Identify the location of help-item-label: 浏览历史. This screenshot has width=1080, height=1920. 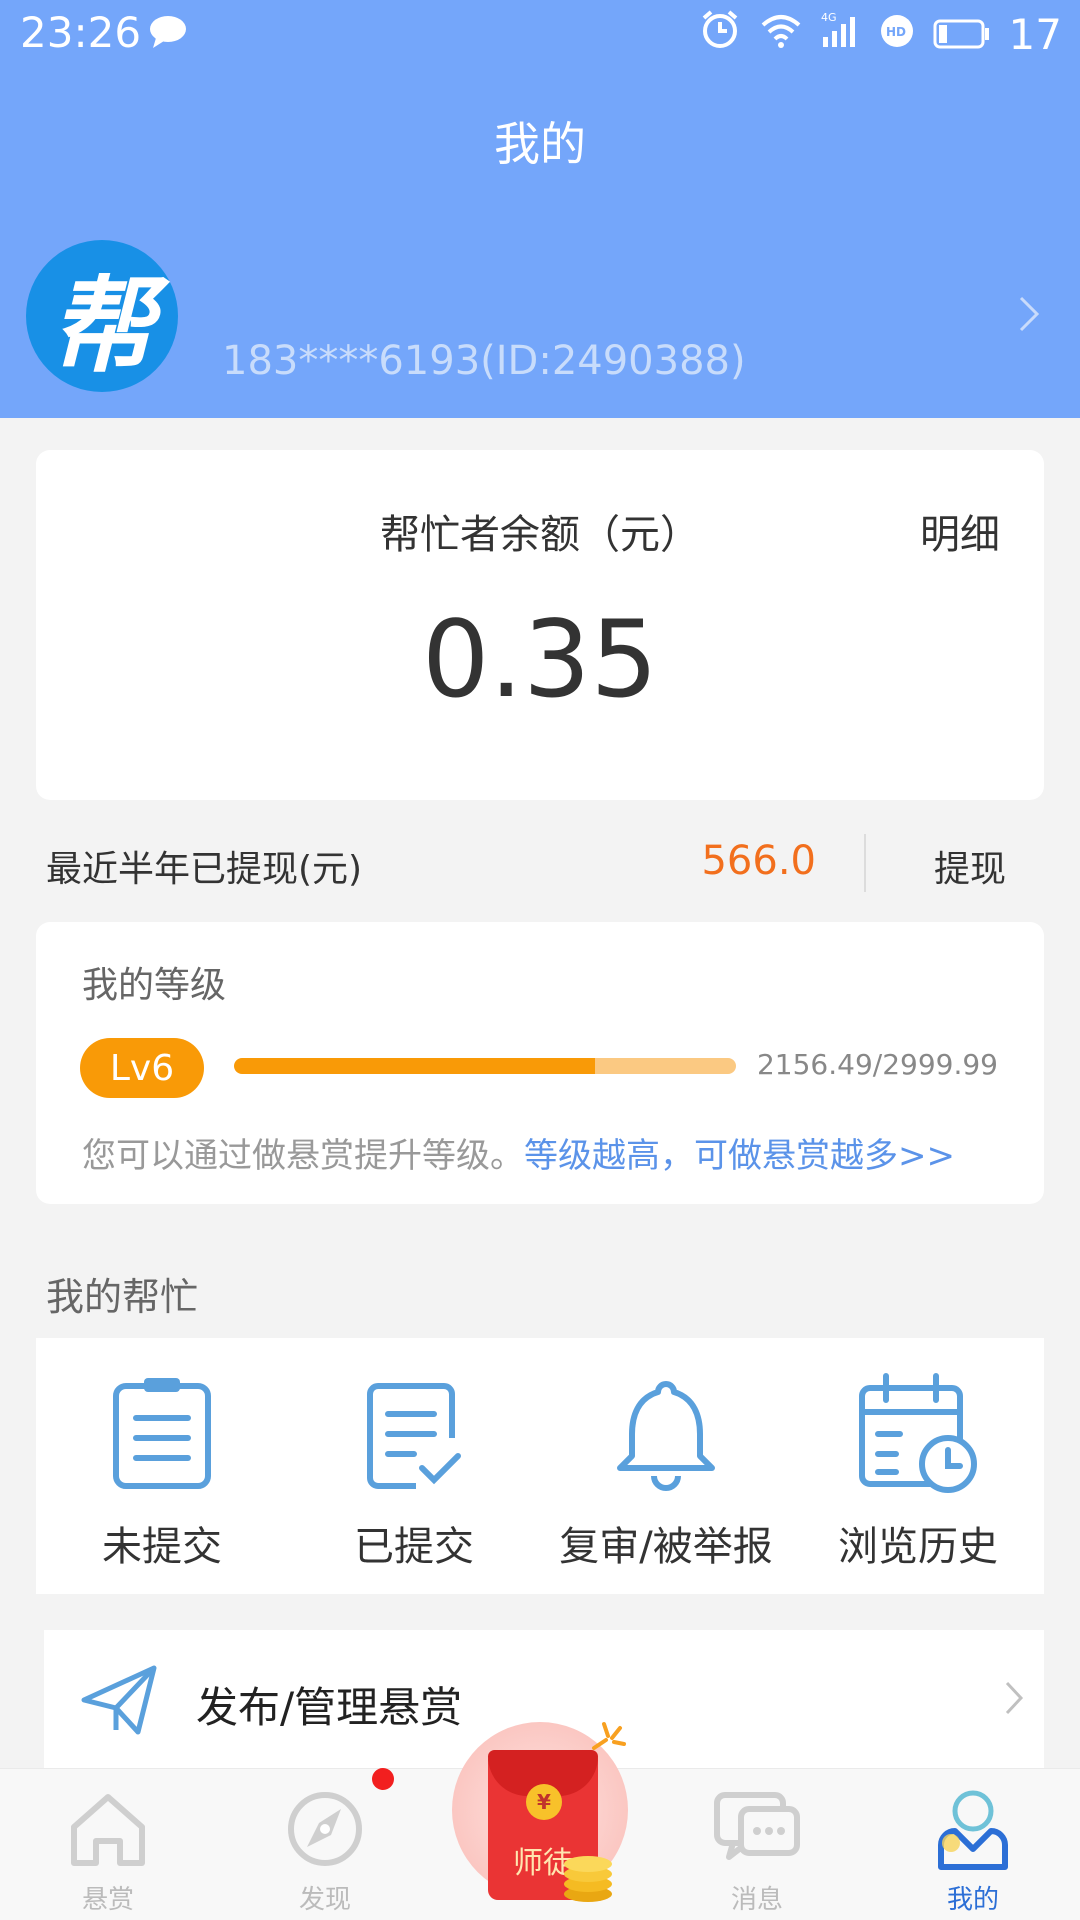
(918, 1547).